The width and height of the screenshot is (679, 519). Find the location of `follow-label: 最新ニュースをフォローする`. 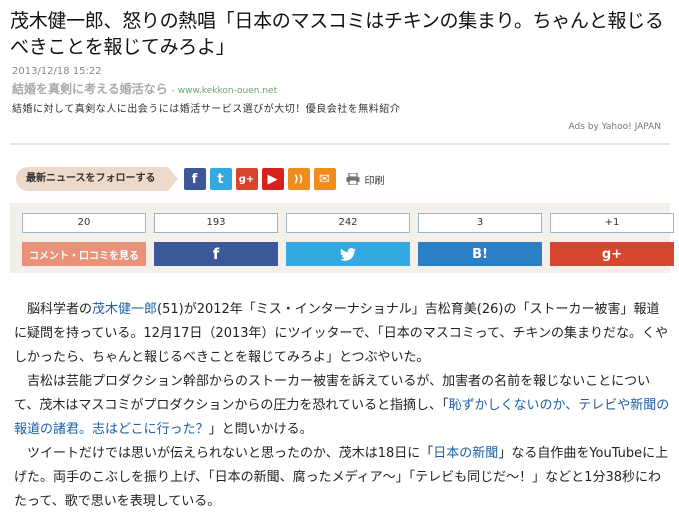

follow-label: 最新ニュースをフォローする is located at coordinates (96, 179).